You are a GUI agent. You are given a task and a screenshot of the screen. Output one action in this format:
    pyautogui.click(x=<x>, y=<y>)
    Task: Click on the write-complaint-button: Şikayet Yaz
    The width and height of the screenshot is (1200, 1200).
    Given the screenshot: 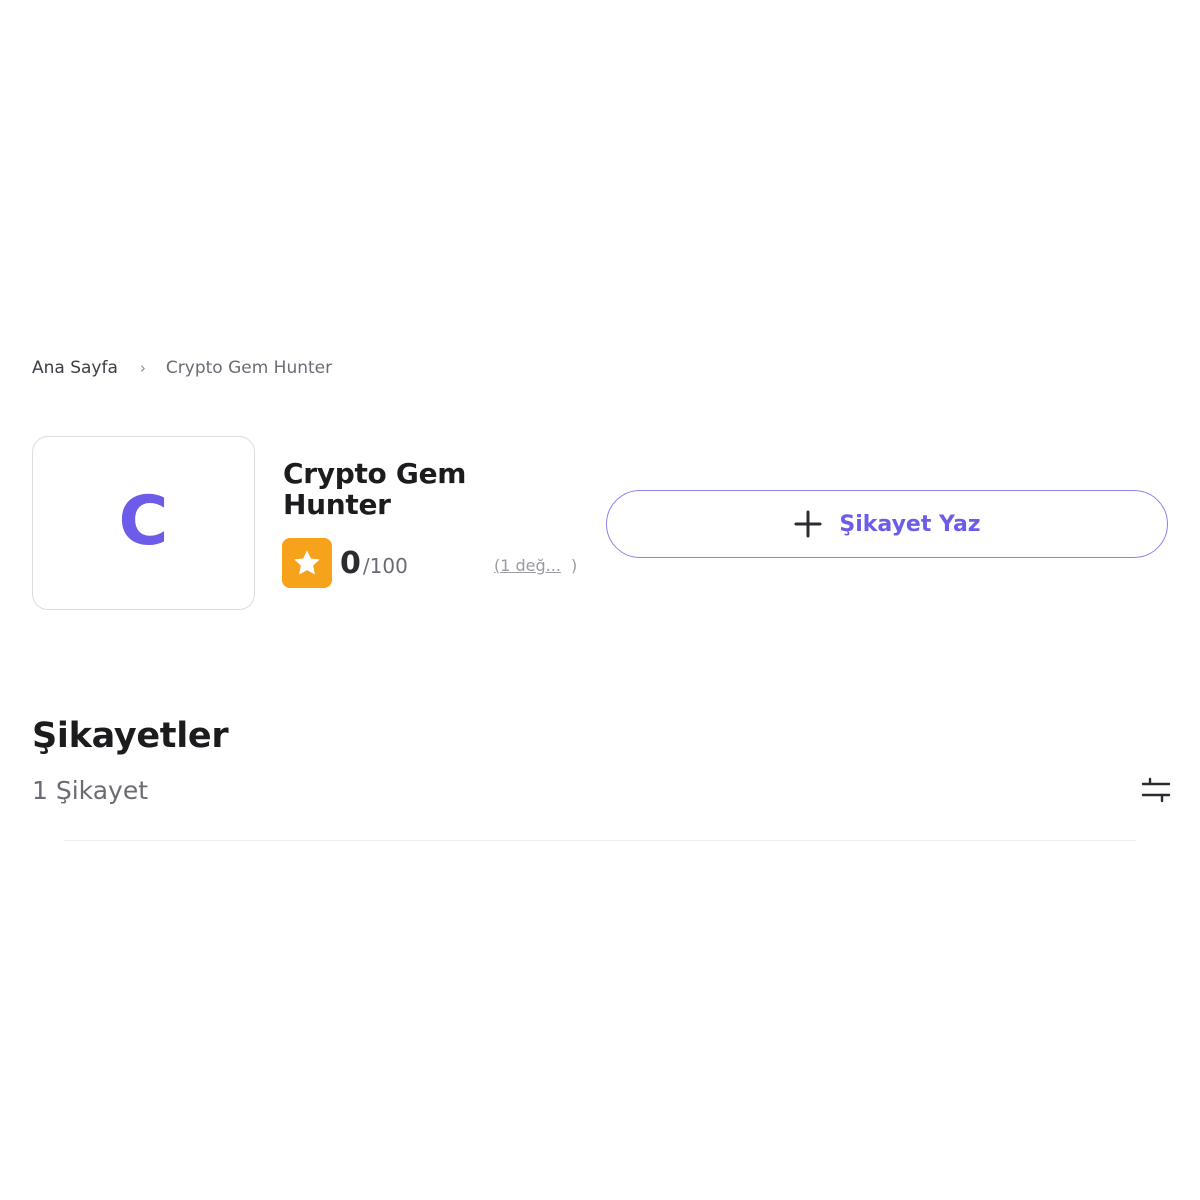 What is the action you would take?
    pyautogui.click(x=887, y=524)
    